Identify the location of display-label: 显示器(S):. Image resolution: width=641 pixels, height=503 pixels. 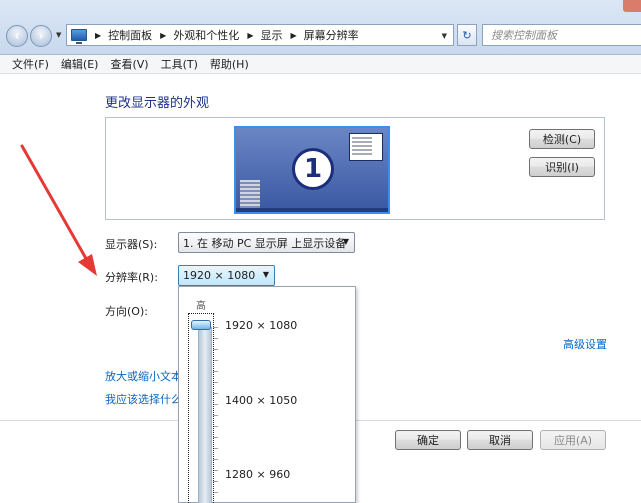
(131, 244).